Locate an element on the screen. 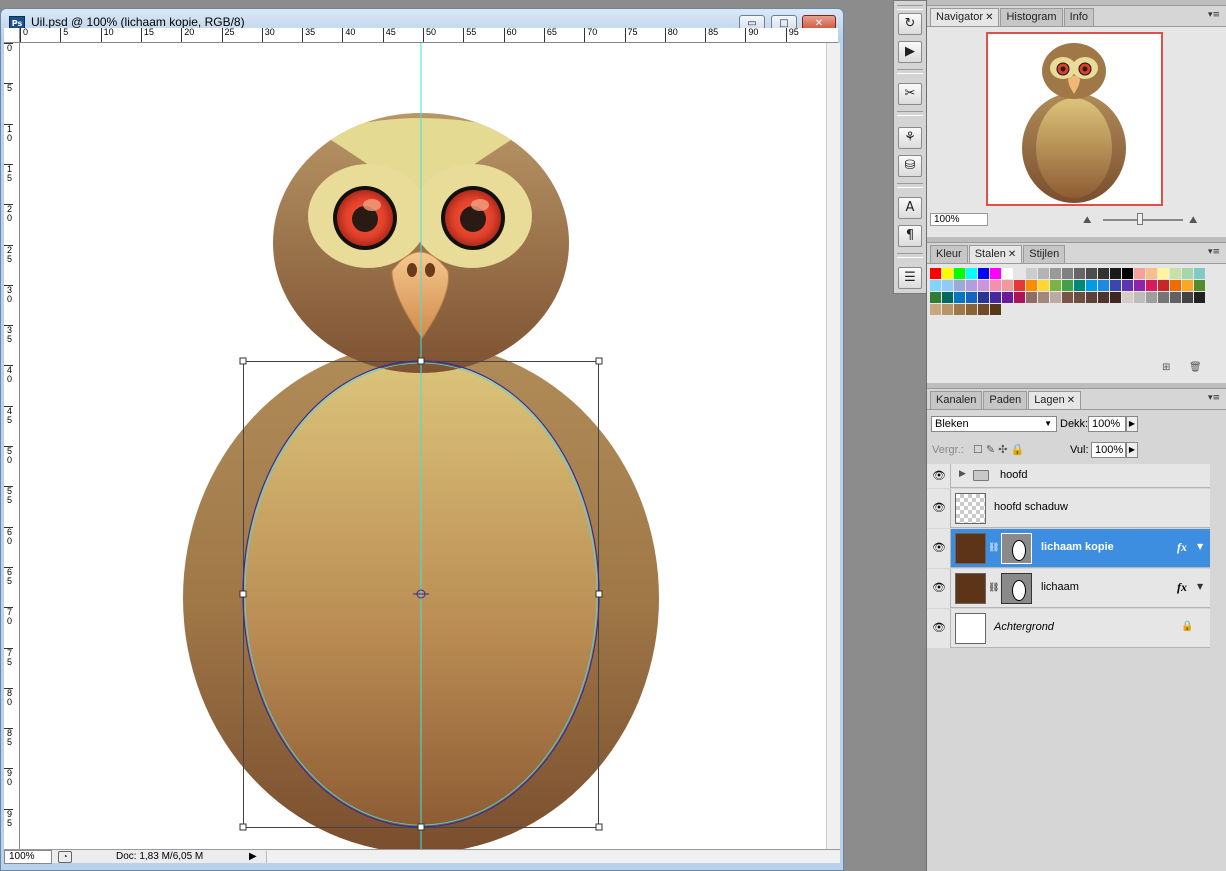 Image resolution: width=1226 pixels, height=871 pixels. status-menu-arrow-icon: ▶ is located at coordinates (253, 856).